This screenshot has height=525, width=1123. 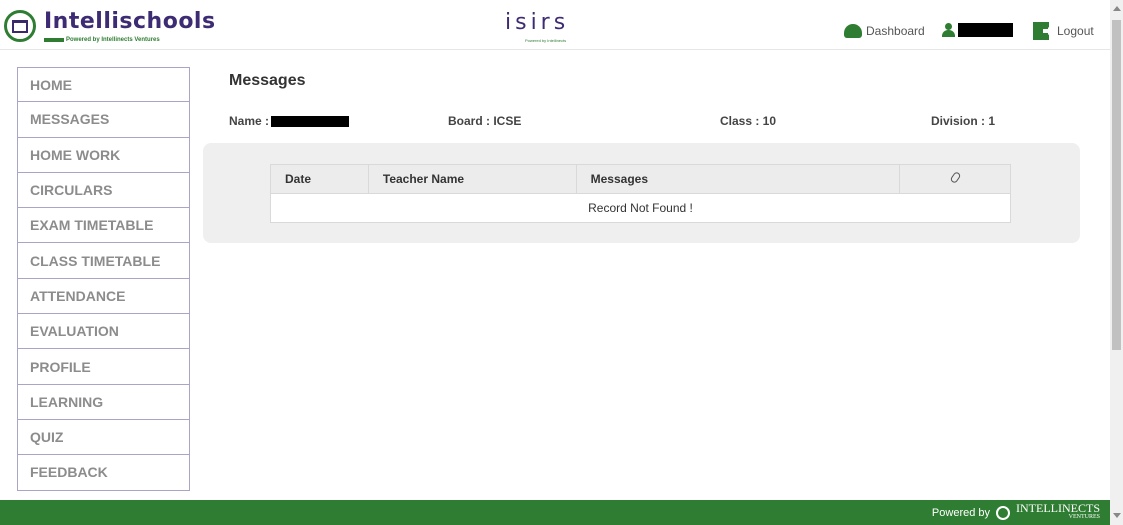 What do you see at coordinates (961, 513) in the screenshot?
I see `powered-by-label: Powered by` at bounding box center [961, 513].